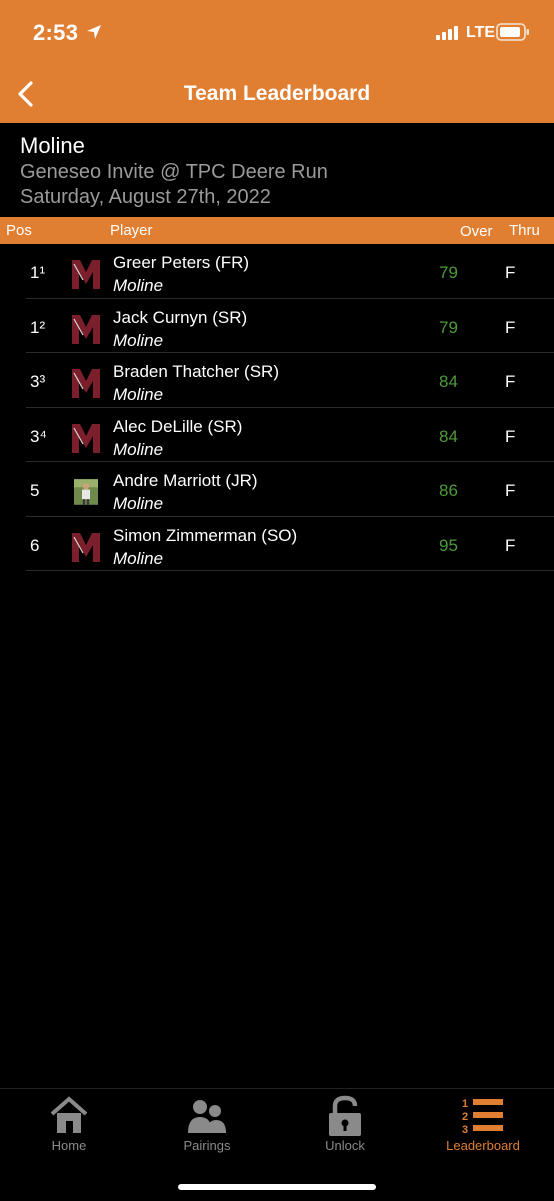  Describe the element at coordinates (207, 1117) in the screenshot. I see `pairings-icon` at that location.